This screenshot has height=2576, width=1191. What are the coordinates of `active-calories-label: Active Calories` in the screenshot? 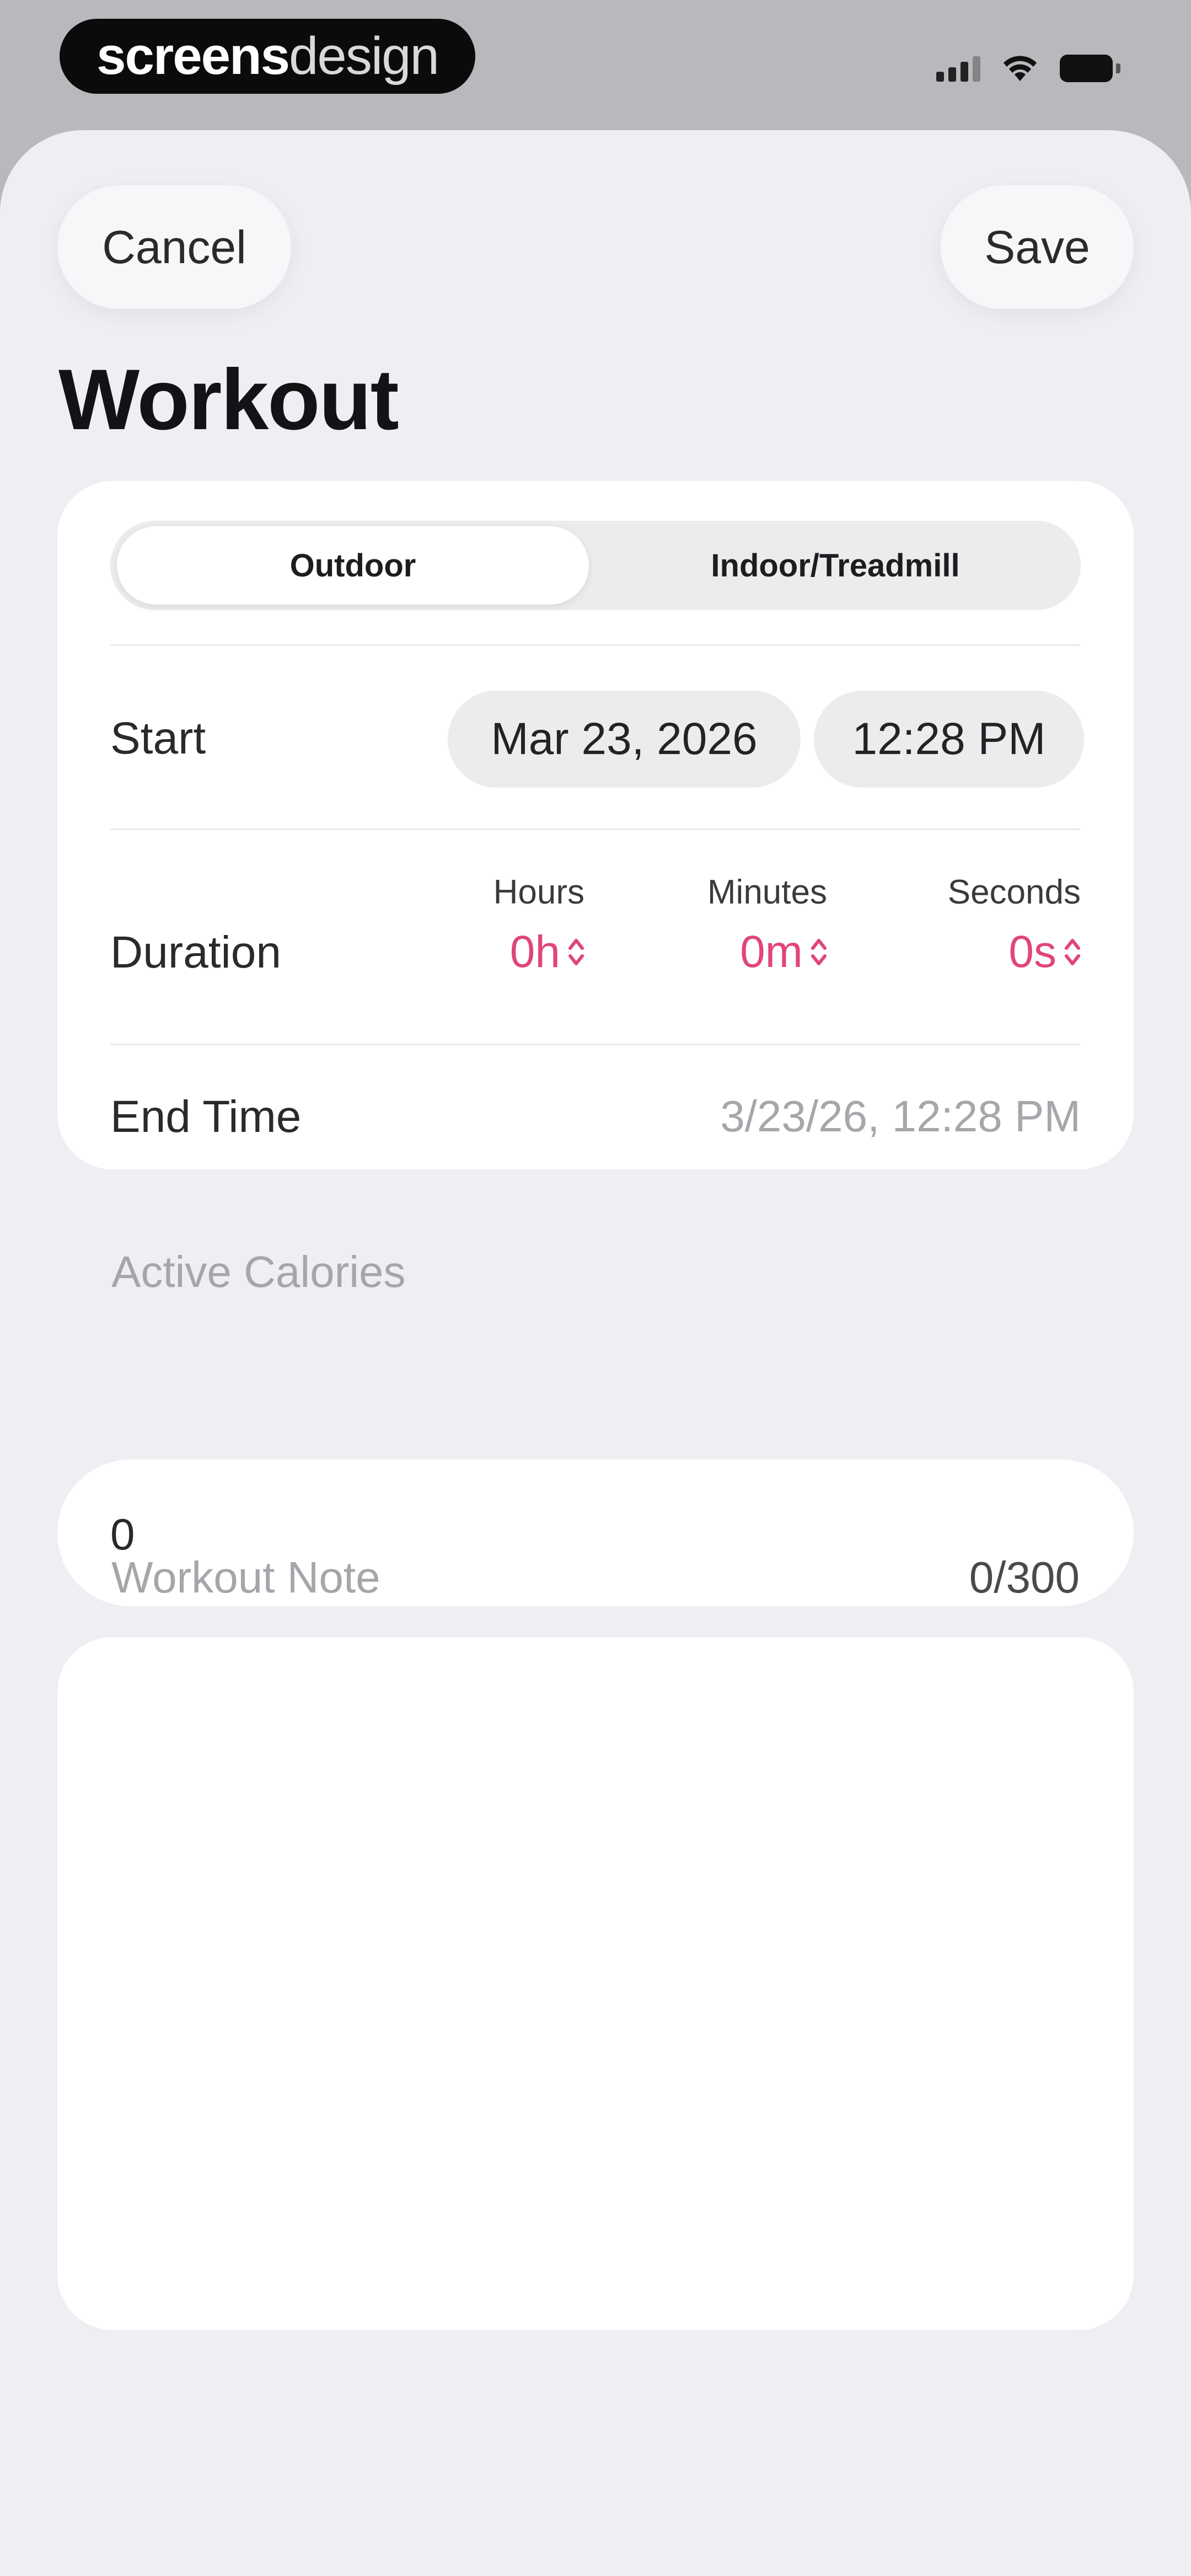 It's located at (258, 1271).